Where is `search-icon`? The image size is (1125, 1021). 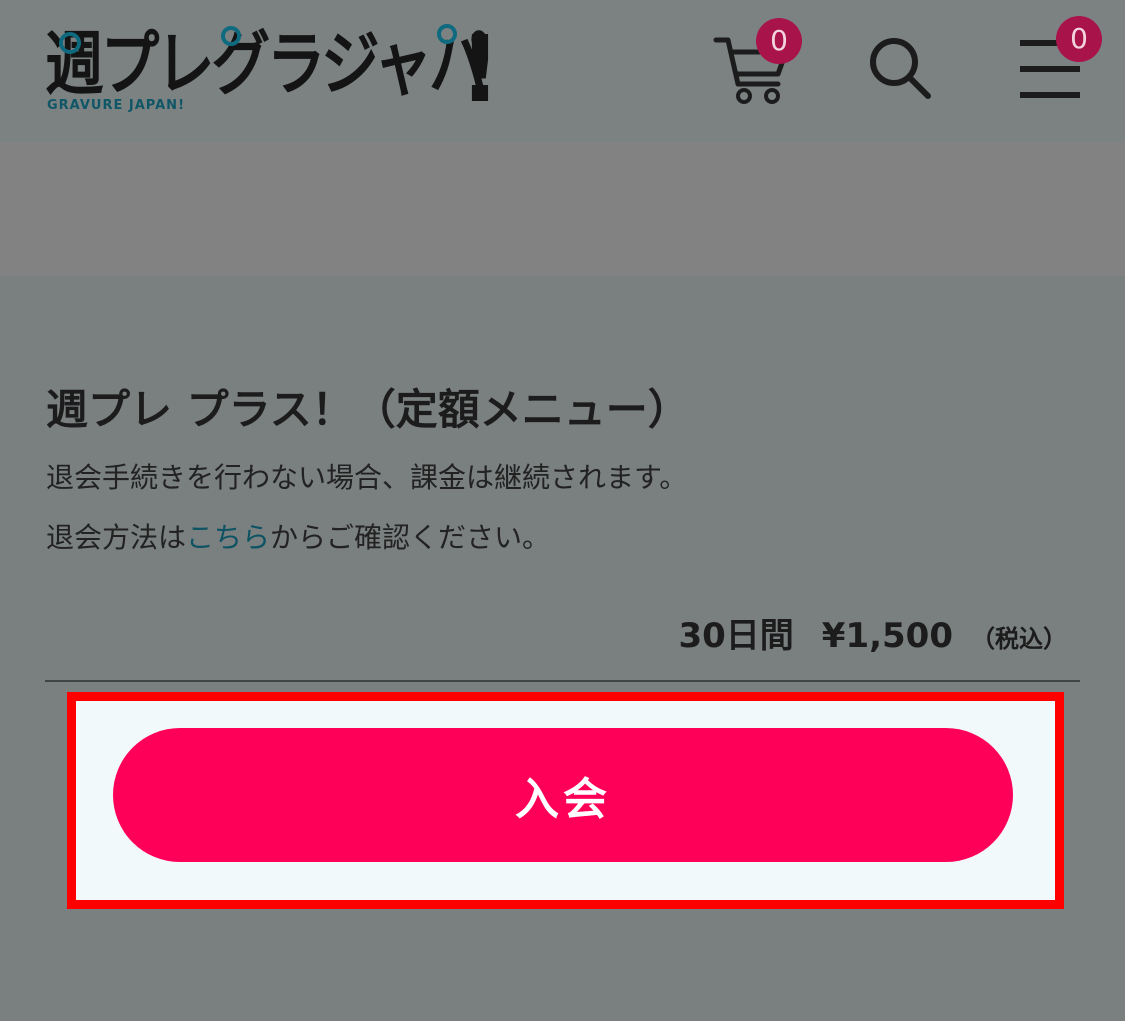
search-icon is located at coordinates (900, 68).